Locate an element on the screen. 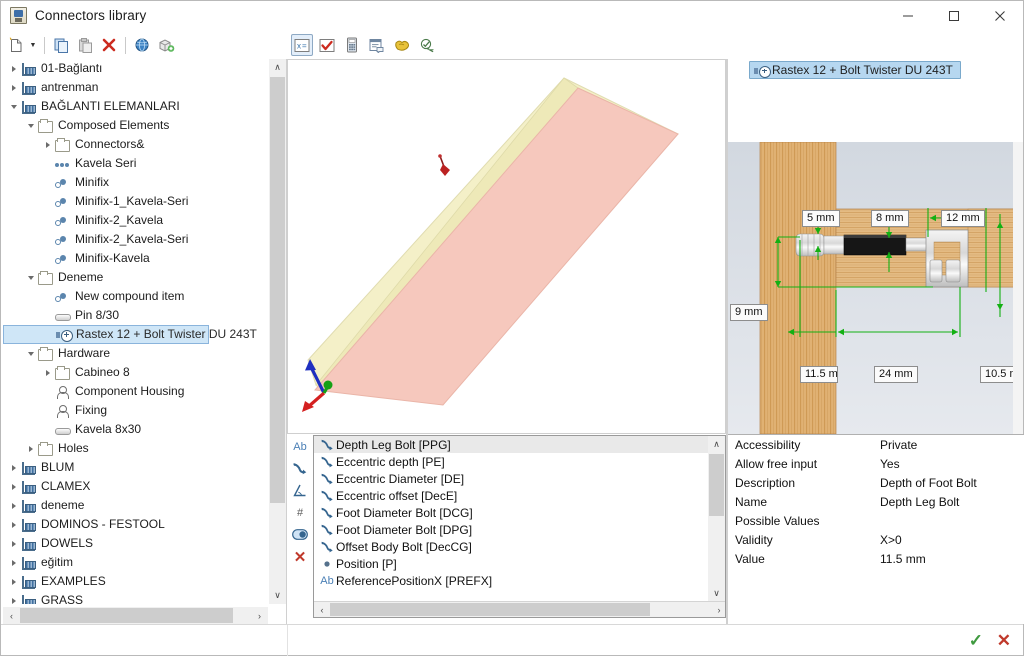 Image resolution: width=1024 pixels, height=656 pixels. property-row: Value 11.5 mm is located at coordinates (876, 558).